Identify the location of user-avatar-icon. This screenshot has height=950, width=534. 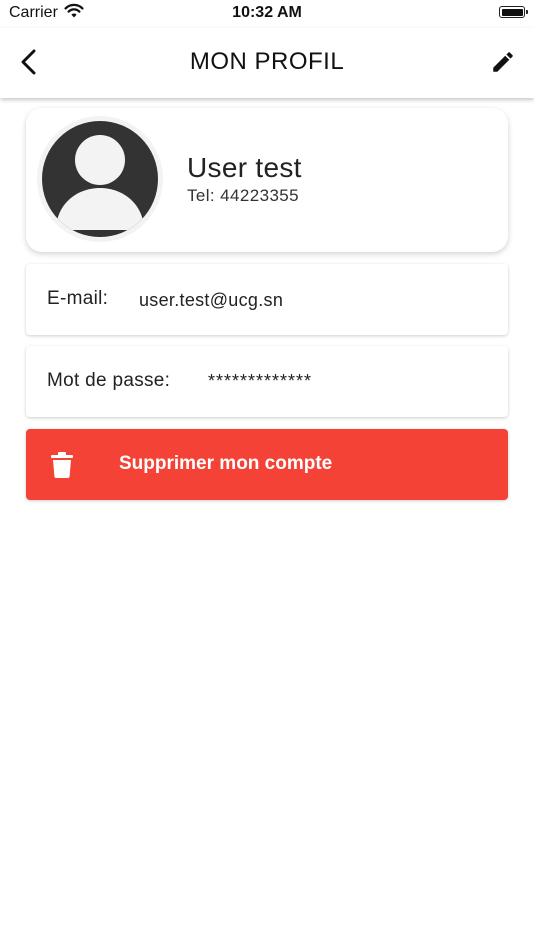
(100, 179).